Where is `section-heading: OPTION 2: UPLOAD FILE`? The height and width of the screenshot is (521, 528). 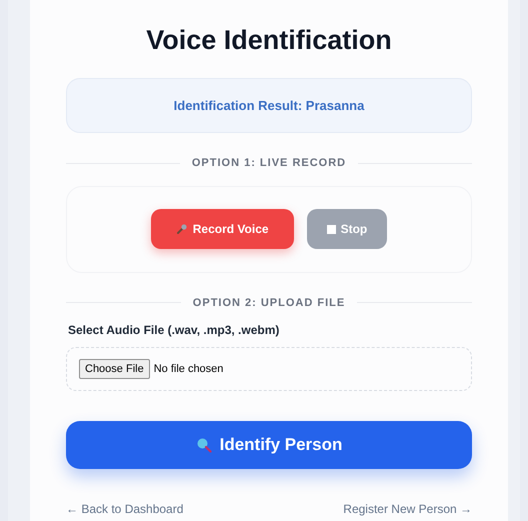
section-heading: OPTION 2: UPLOAD FILE is located at coordinates (269, 303).